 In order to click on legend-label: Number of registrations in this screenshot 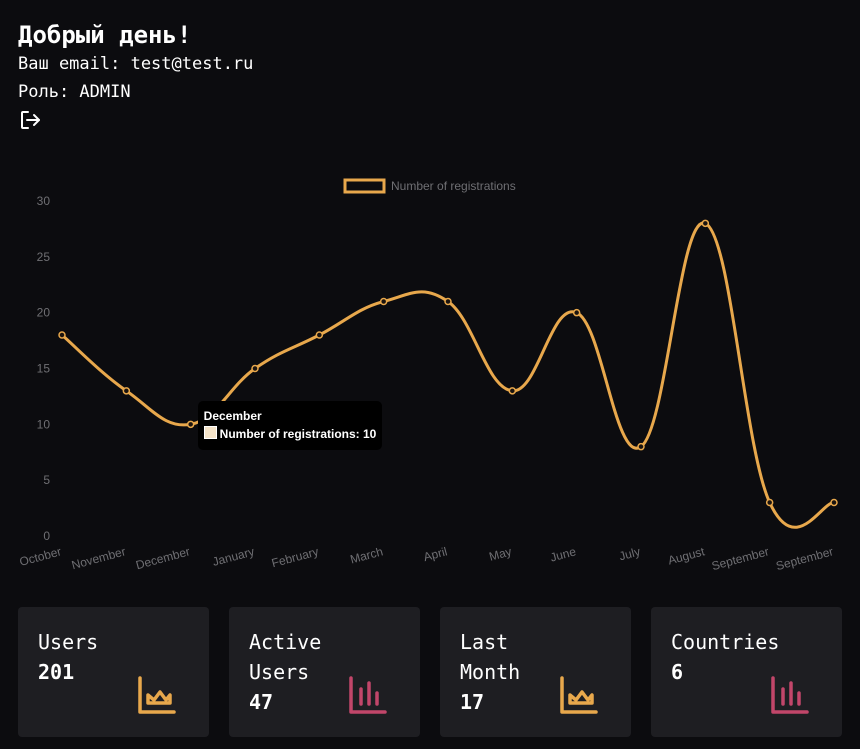, I will do `click(453, 186)`.